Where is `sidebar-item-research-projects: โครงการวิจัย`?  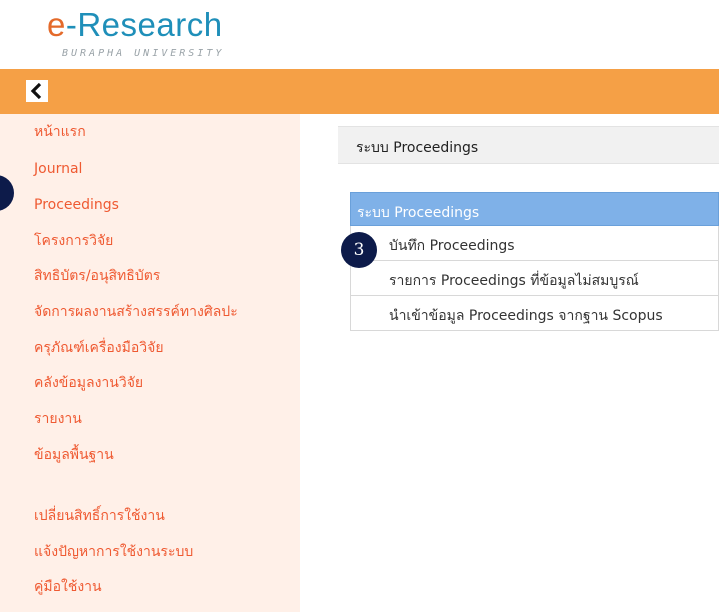
sidebar-item-research-projects: โครงการวิจัย is located at coordinates (73, 241).